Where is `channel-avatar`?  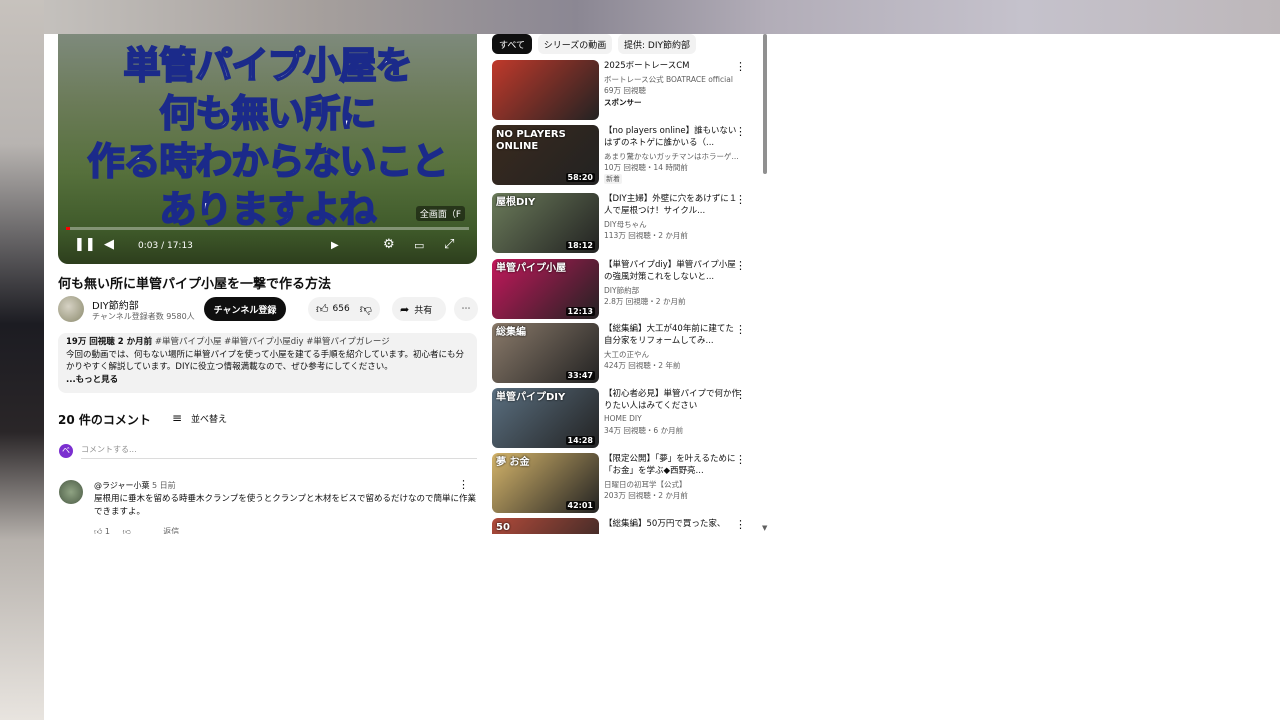 channel-avatar is located at coordinates (71, 309).